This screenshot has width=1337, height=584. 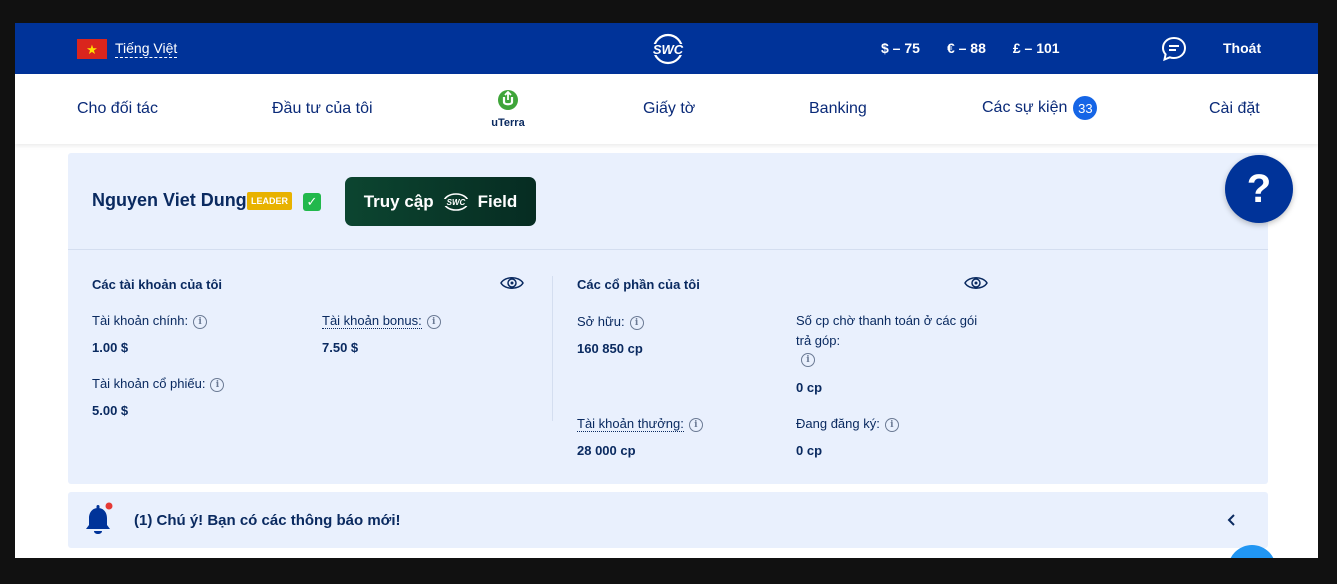 What do you see at coordinates (497, 201) in the screenshot?
I see `field-button-suffix: Field` at bounding box center [497, 201].